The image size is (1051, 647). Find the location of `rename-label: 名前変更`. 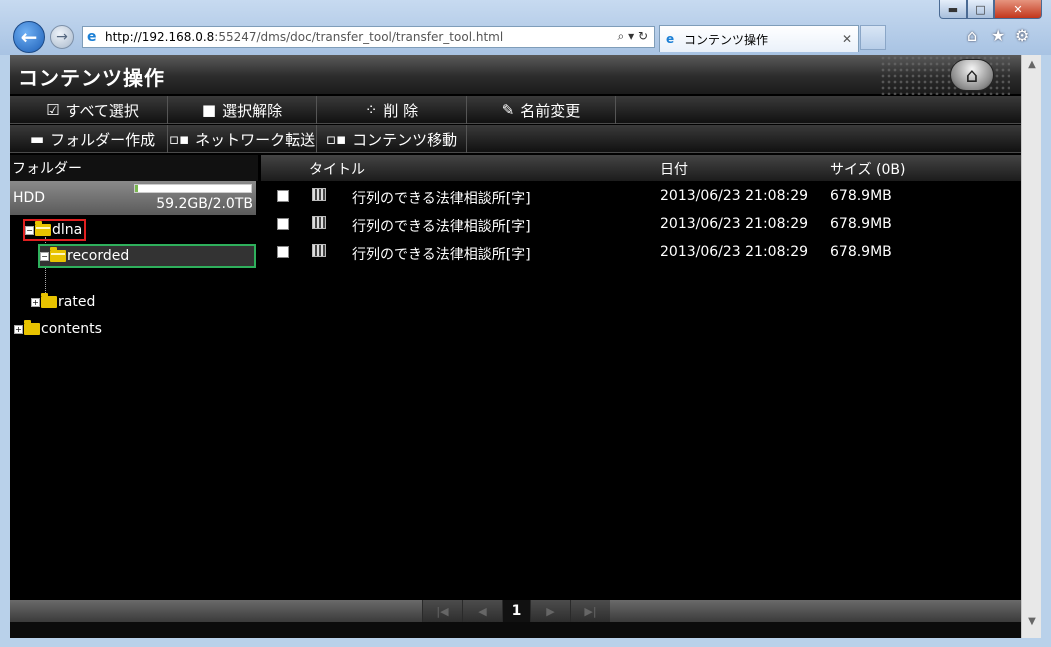

rename-label: 名前変更 is located at coordinates (550, 110).